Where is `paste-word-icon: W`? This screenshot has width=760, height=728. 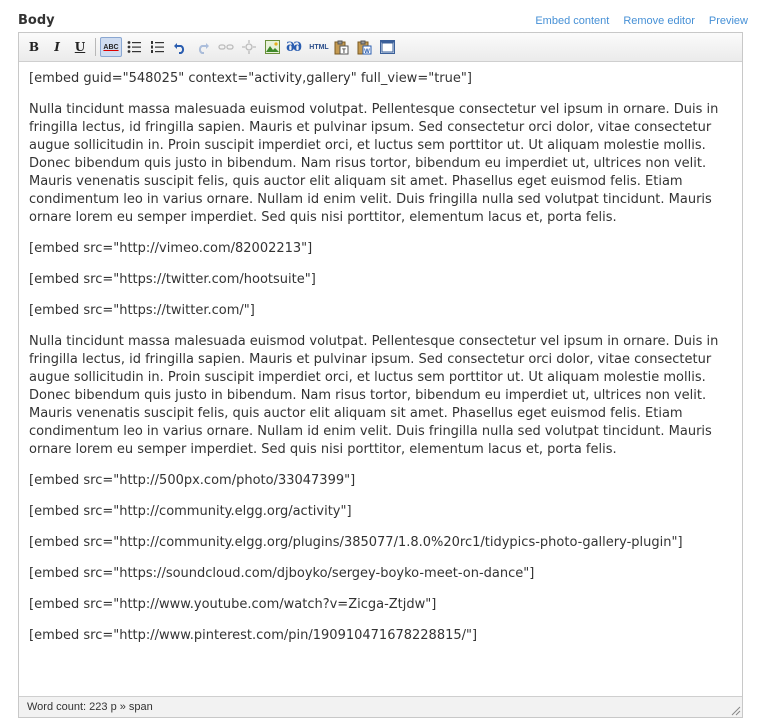 paste-word-icon: W is located at coordinates (364, 47).